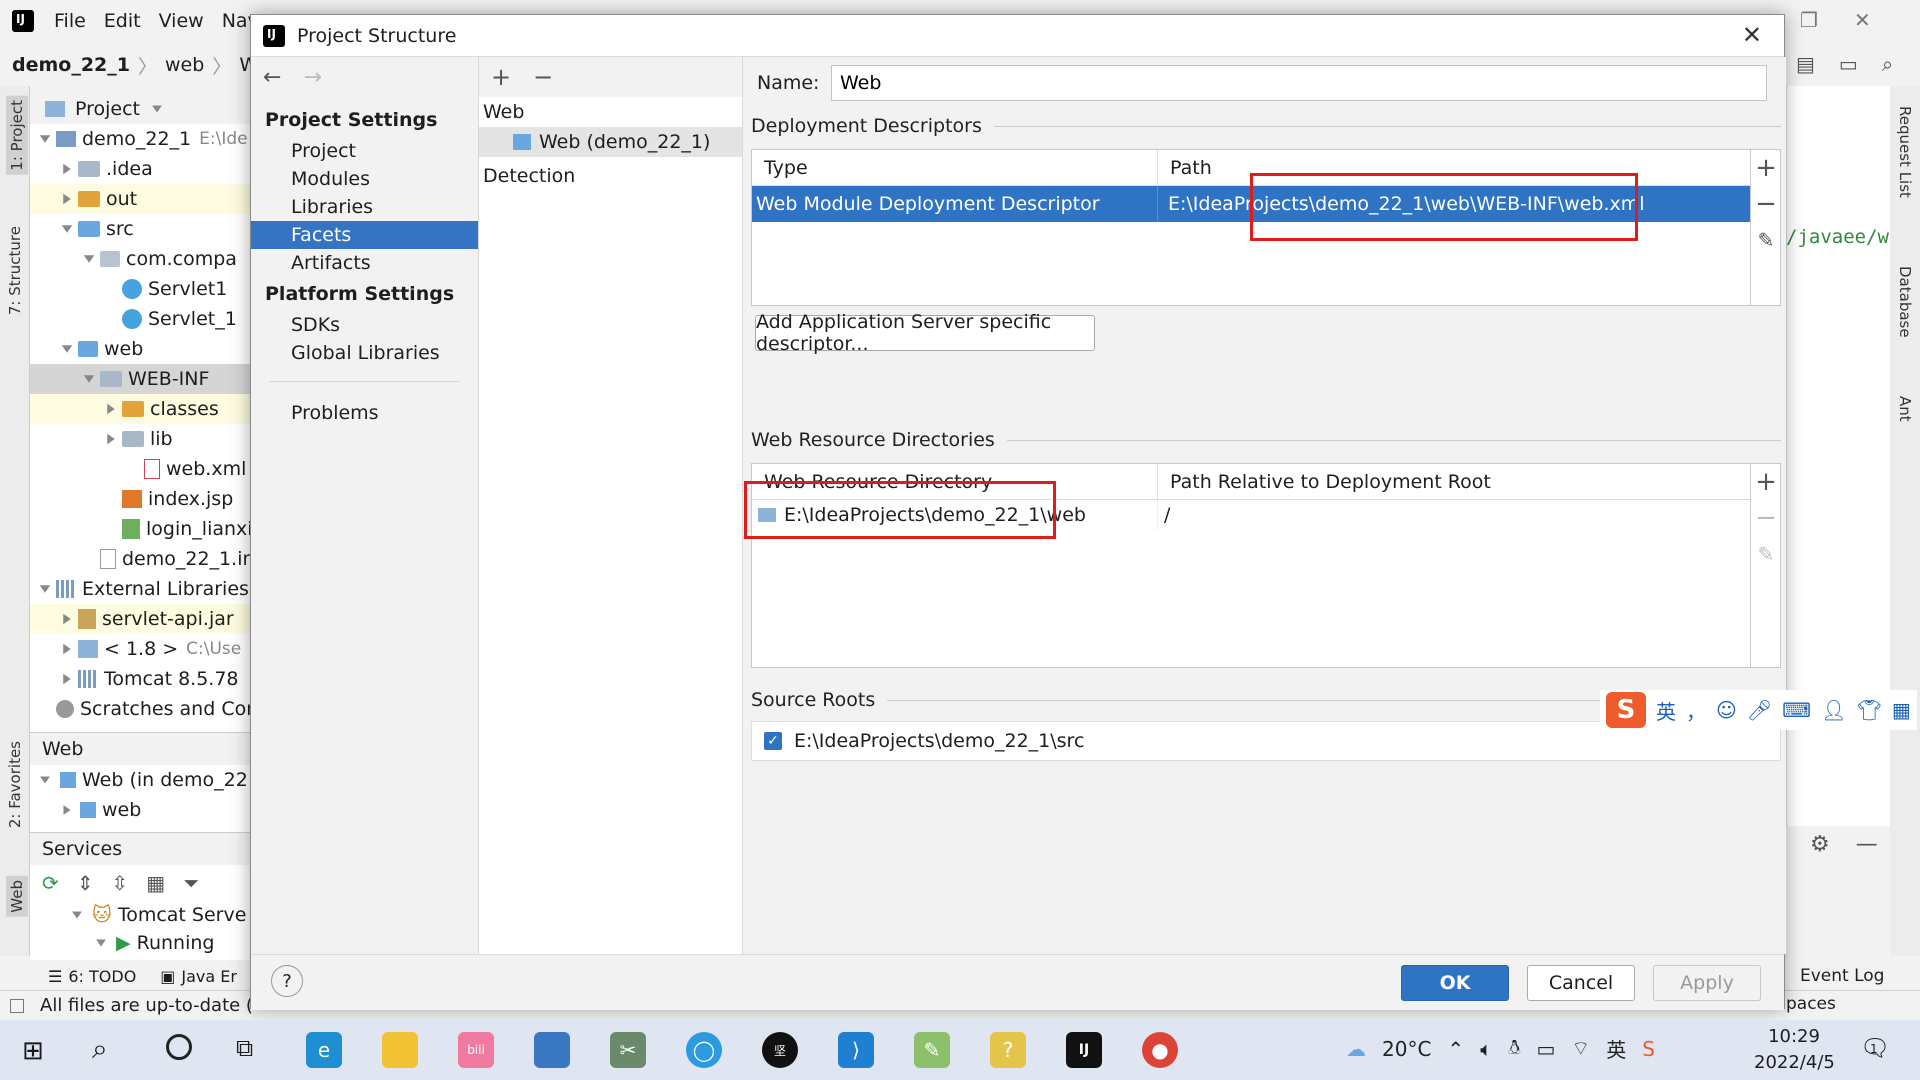 The width and height of the screenshot is (1920, 1080). What do you see at coordinates (33, 1051) in the screenshot?
I see `windows-start-icon: ⊞` at bounding box center [33, 1051].